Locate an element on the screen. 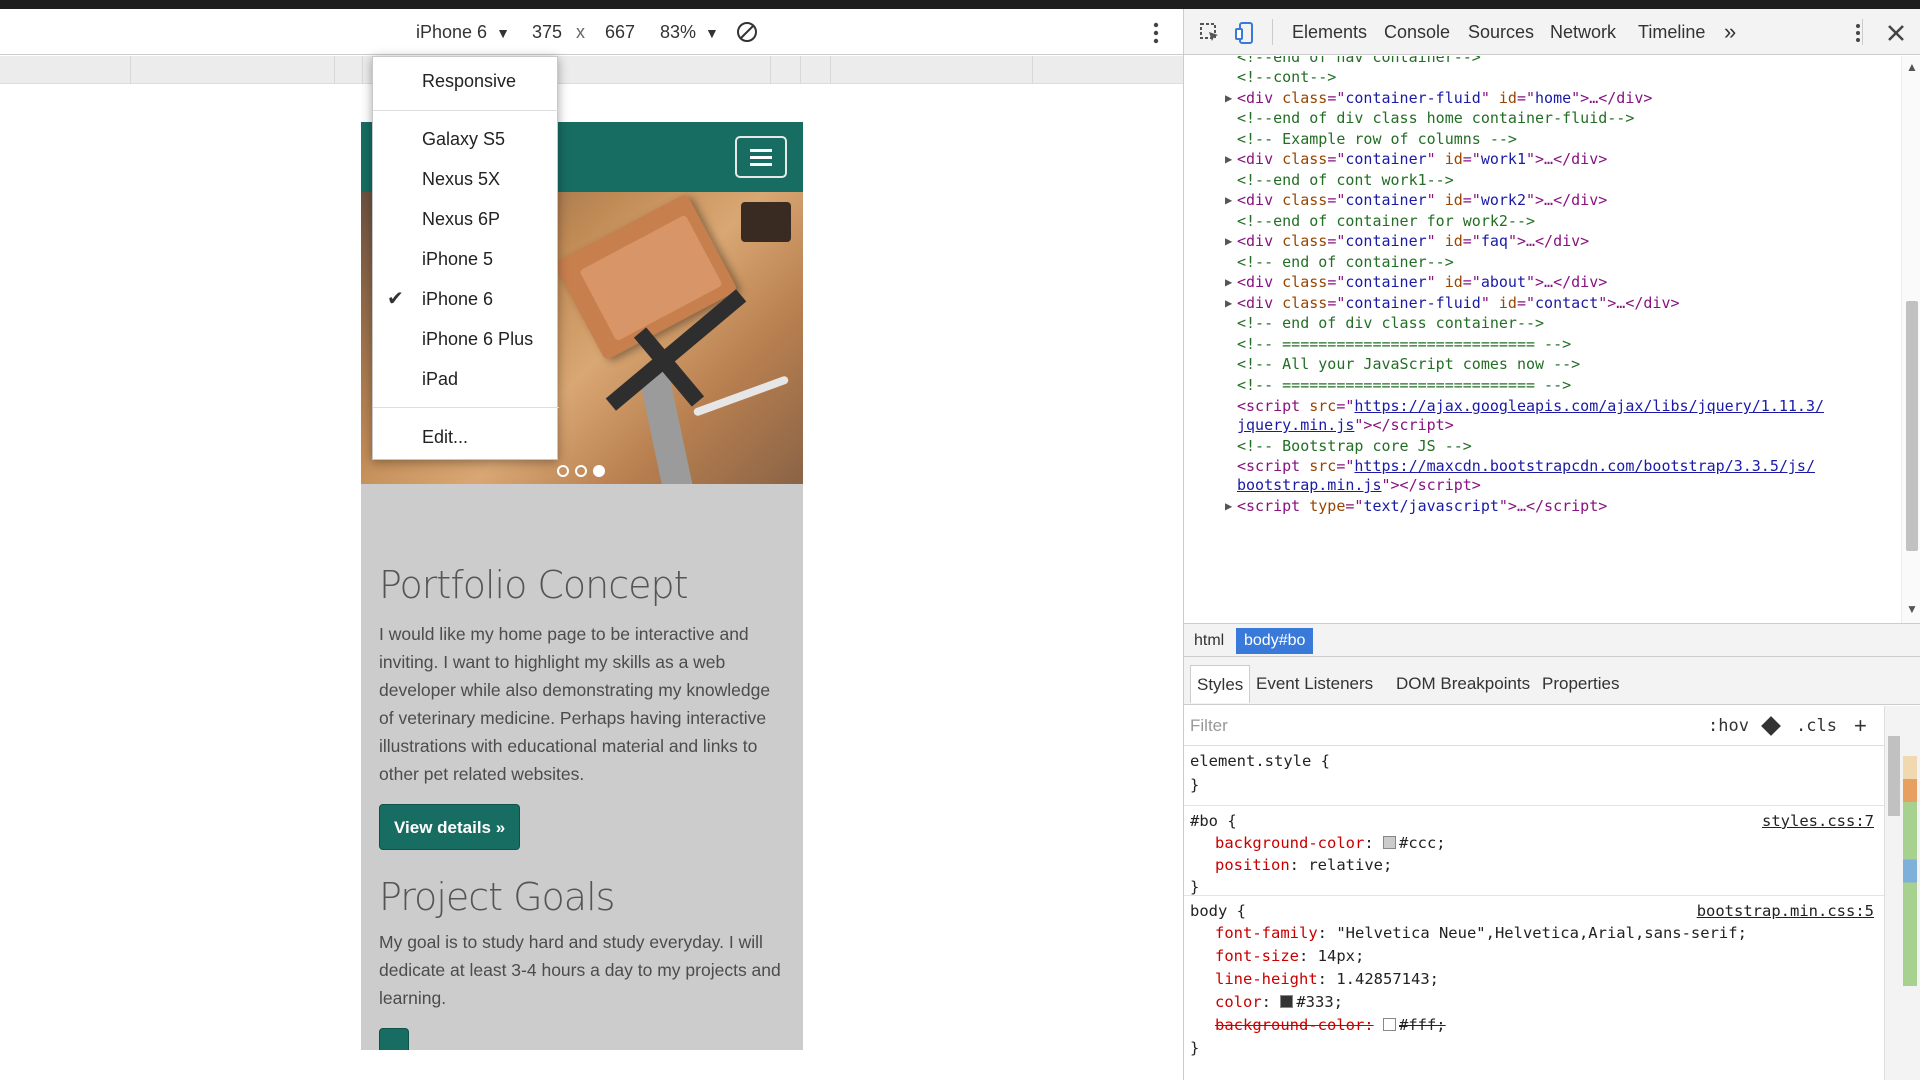 This screenshot has width=1920, height=1080. tab-properties: Properties is located at coordinates (1580, 684).